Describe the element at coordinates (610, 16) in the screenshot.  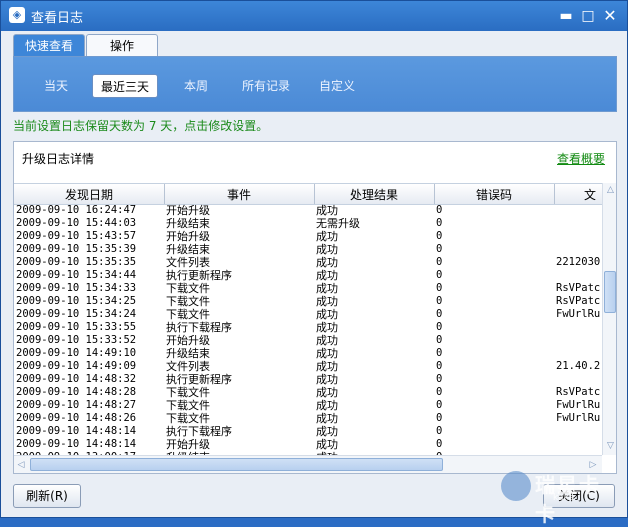
I see `close-window-button: ✕` at that location.